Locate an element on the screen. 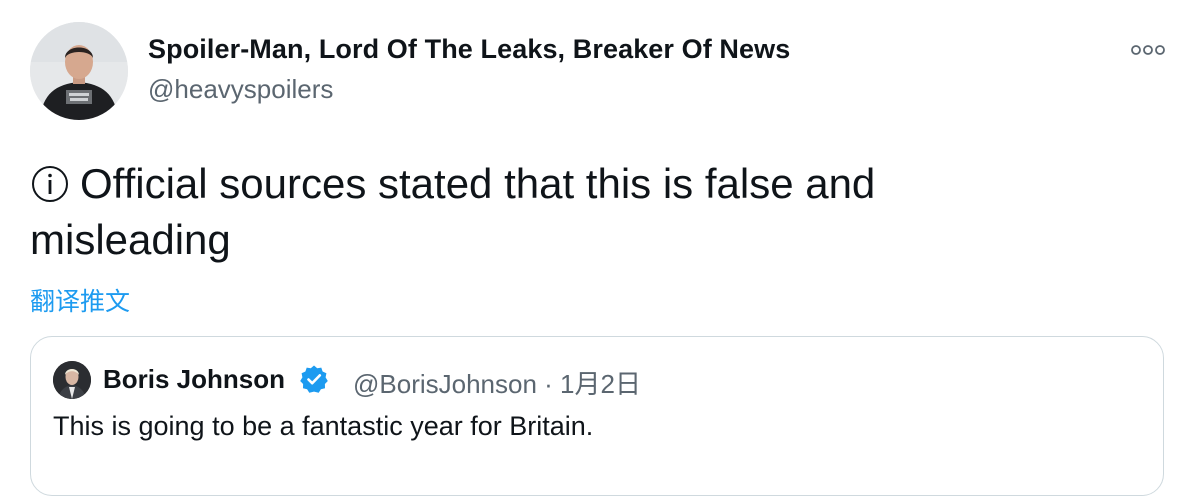 This screenshot has width=1194, height=496. quoted-display-name: Boris Johnson is located at coordinates (194, 379).